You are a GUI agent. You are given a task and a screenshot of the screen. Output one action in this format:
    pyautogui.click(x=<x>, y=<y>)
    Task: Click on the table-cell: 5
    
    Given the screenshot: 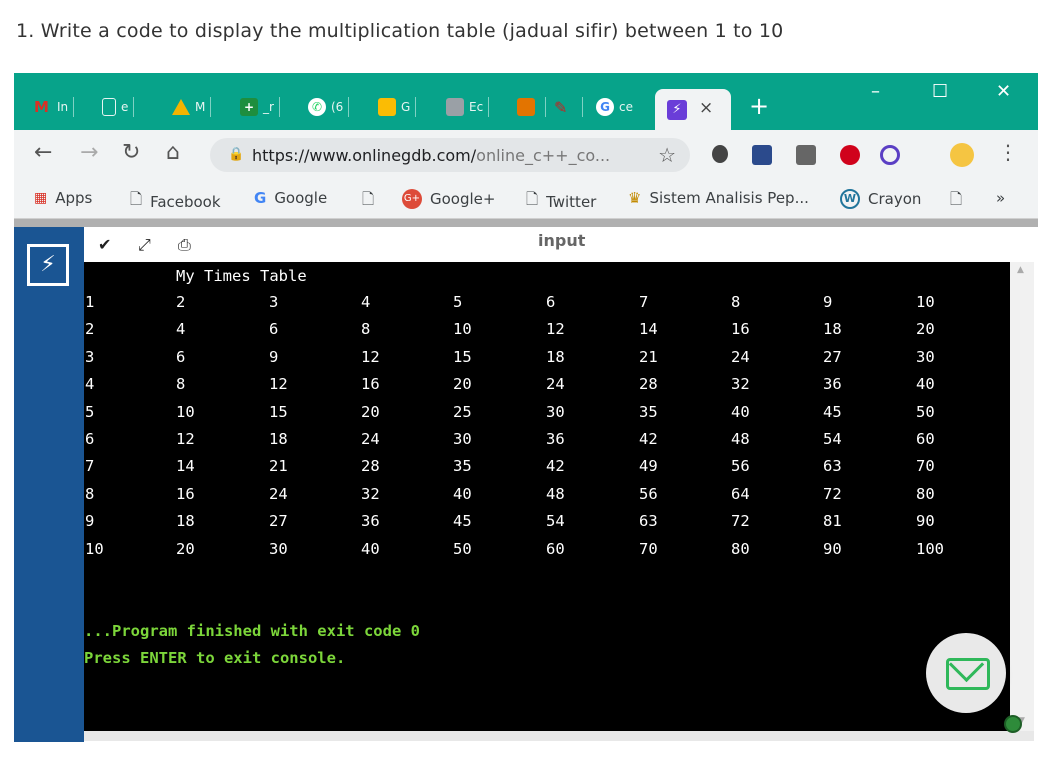 What is the action you would take?
    pyautogui.click(x=458, y=302)
    